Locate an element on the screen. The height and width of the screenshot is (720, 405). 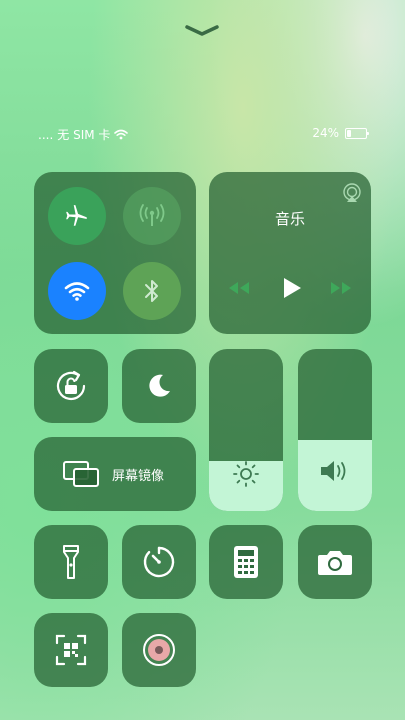
screen-mirroring-button: 屏幕镜像 is located at coordinates (115, 474).